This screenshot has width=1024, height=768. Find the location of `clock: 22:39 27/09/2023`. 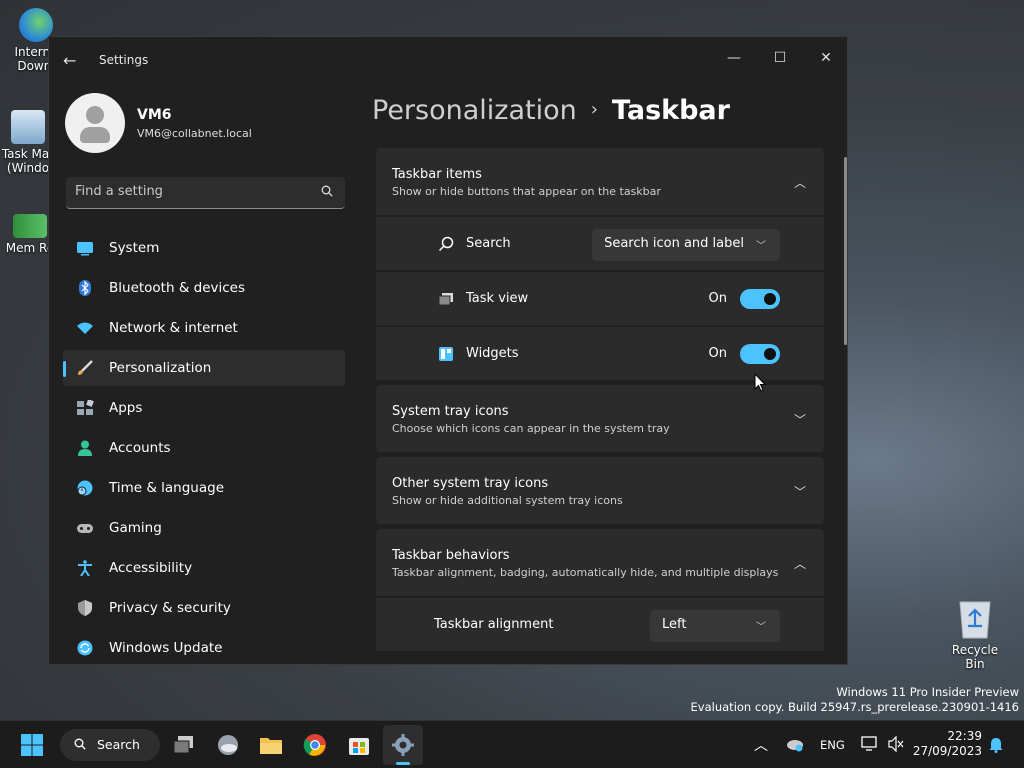

clock: 22:39 27/09/2023 is located at coordinates (947, 744).